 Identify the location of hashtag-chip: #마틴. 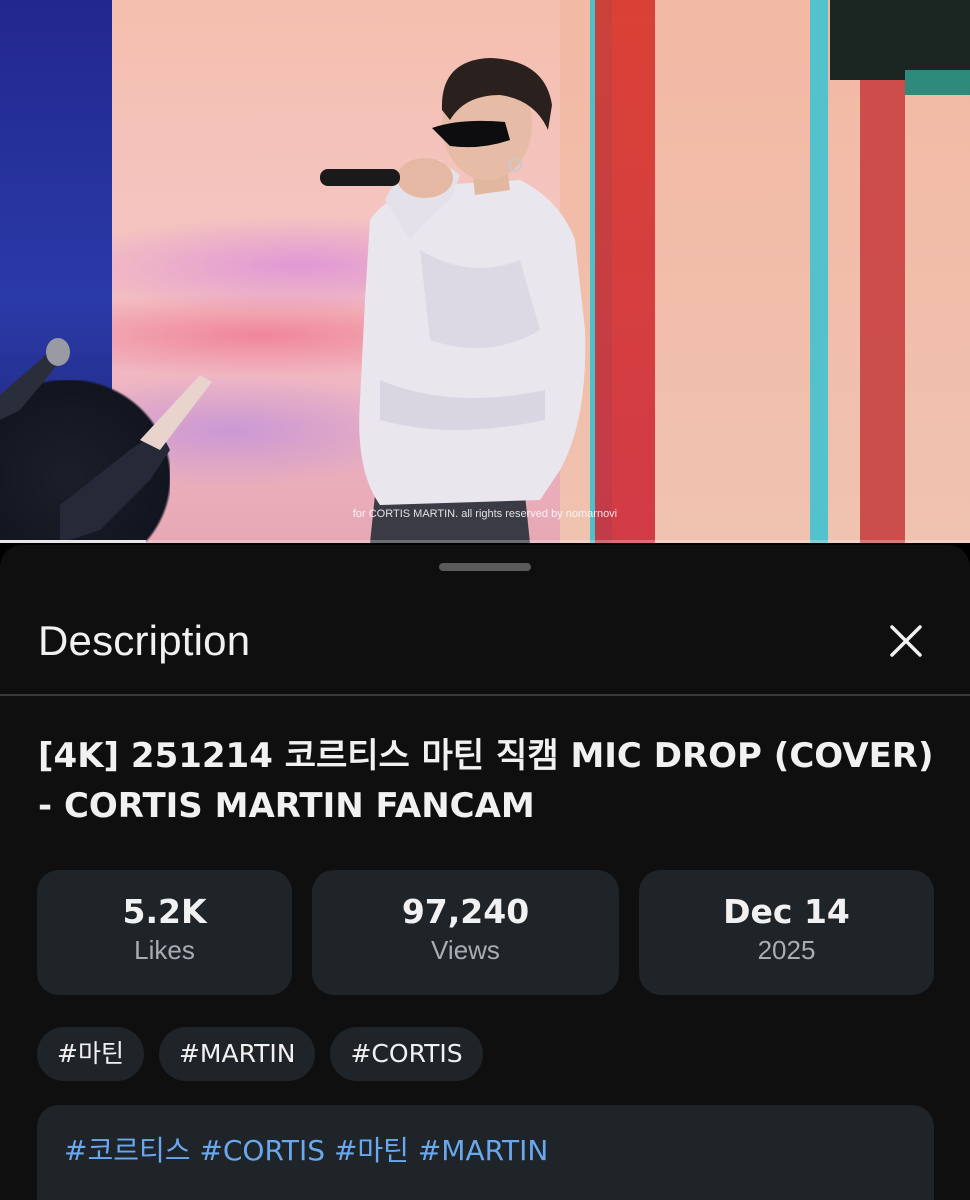
(90, 1054).